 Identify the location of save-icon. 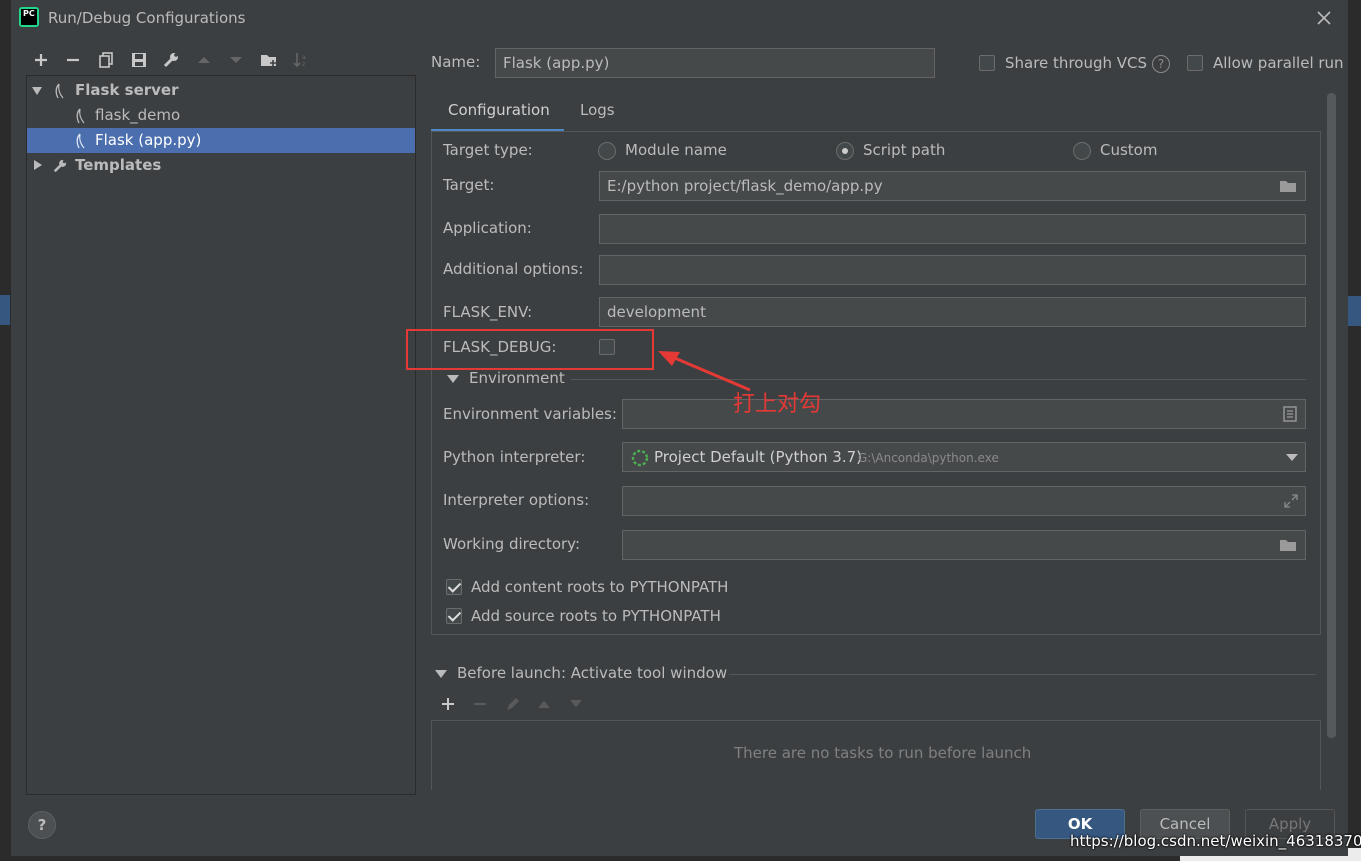
(139, 60).